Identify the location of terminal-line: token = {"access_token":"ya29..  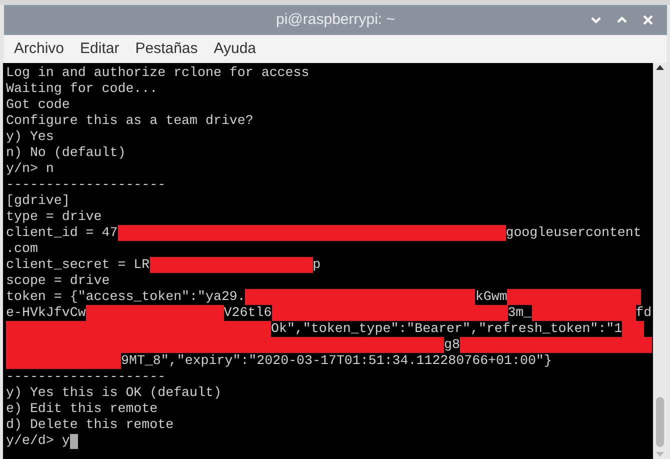
(126, 297).